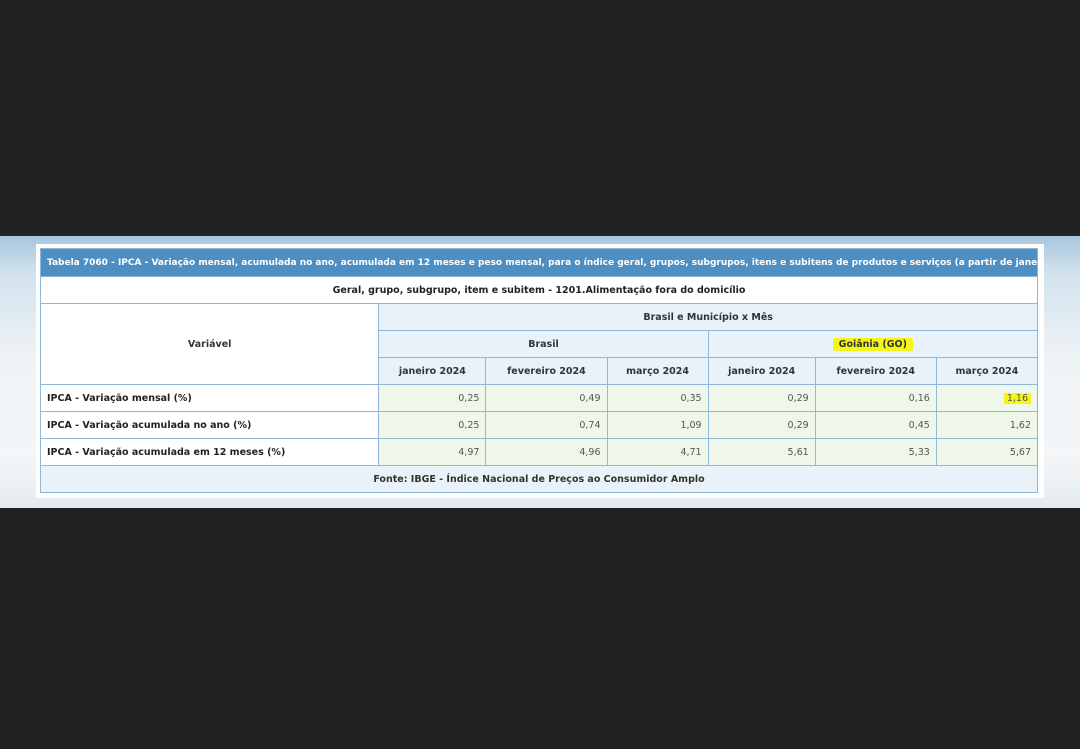  What do you see at coordinates (761, 452) in the screenshot?
I see `value-cell: 5,61` at bounding box center [761, 452].